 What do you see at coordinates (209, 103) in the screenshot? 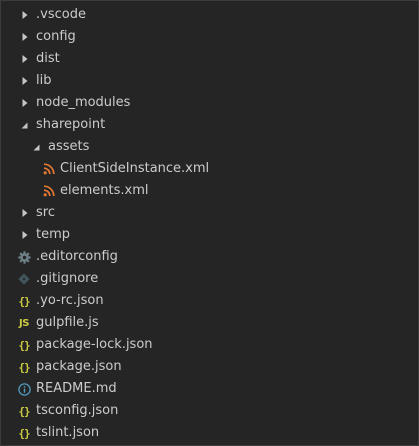
I see `tree-folder-node-modules: node_modules` at bounding box center [209, 103].